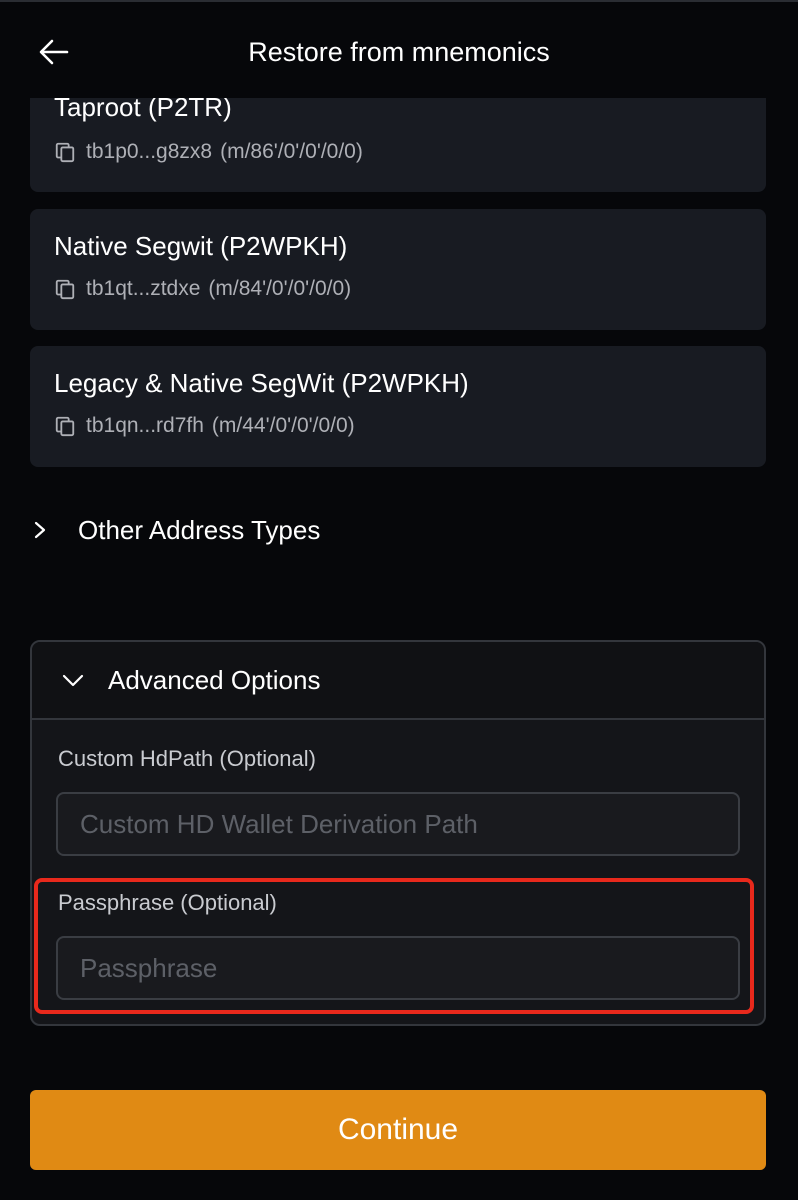  Describe the element at coordinates (202, 289) in the screenshot. I see `address-info: tb1qt...ztdxe (m/84'/0'/0'/0/0)` at that location.